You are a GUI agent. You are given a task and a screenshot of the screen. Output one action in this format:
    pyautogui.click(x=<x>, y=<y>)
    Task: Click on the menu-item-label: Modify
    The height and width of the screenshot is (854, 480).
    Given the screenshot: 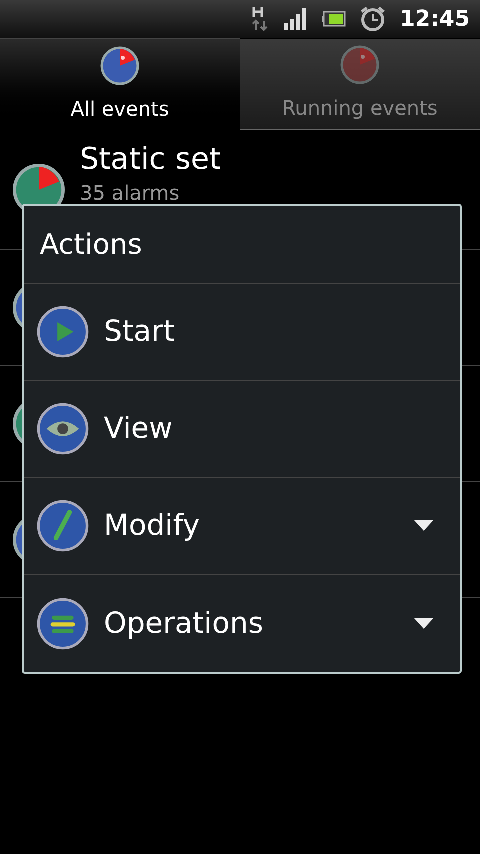 What is the action you would take?
    pyautogui.click(x=153, y=525)
    